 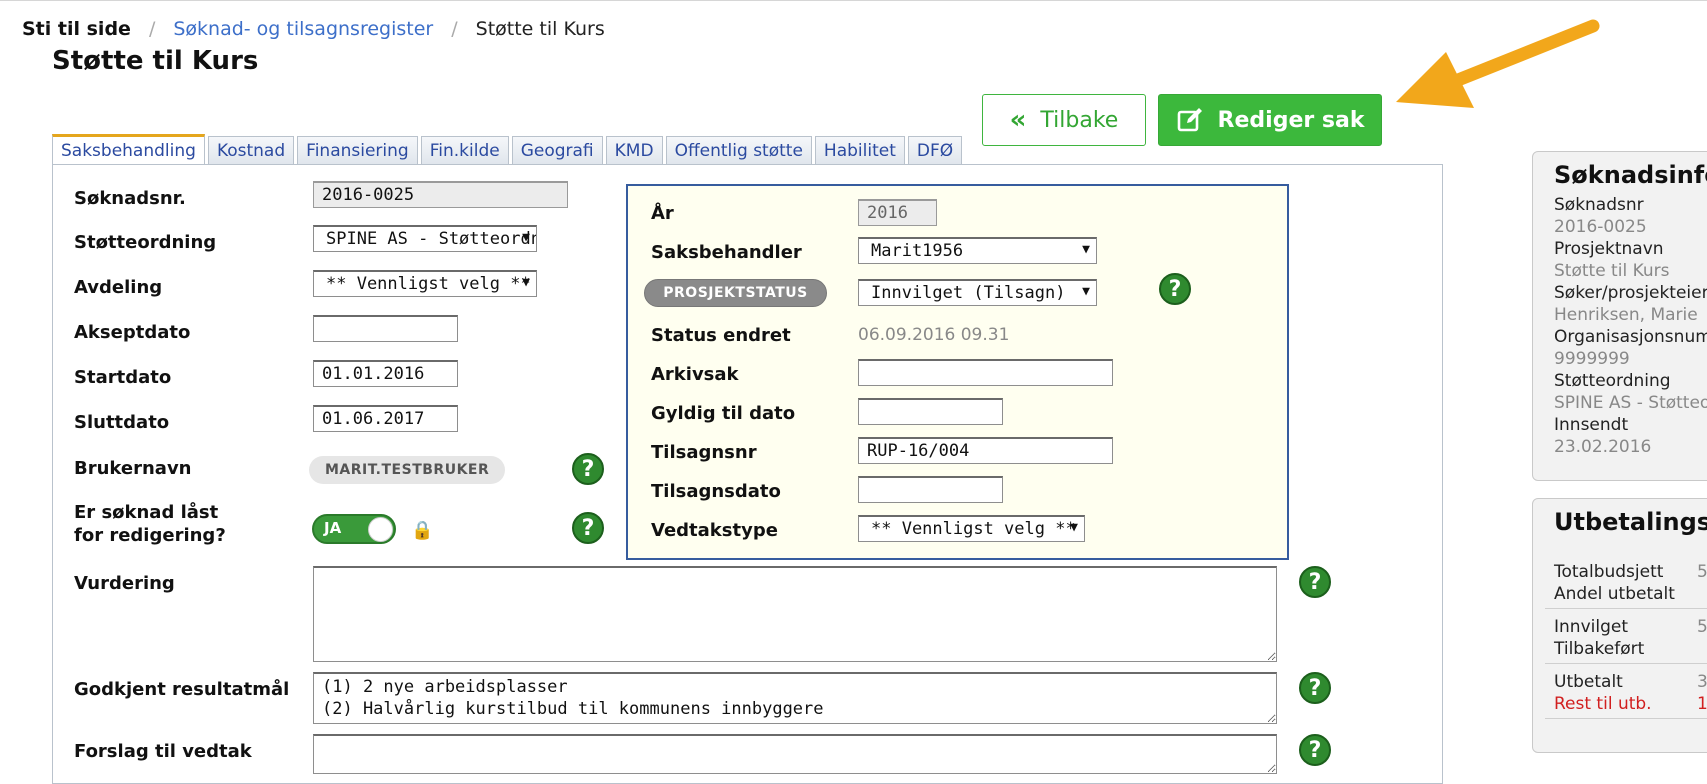 What do you see at coordinates (935, 150) in the screenshot?
I see `tab-dfo: DFØ` at bounding box center [935, 150].